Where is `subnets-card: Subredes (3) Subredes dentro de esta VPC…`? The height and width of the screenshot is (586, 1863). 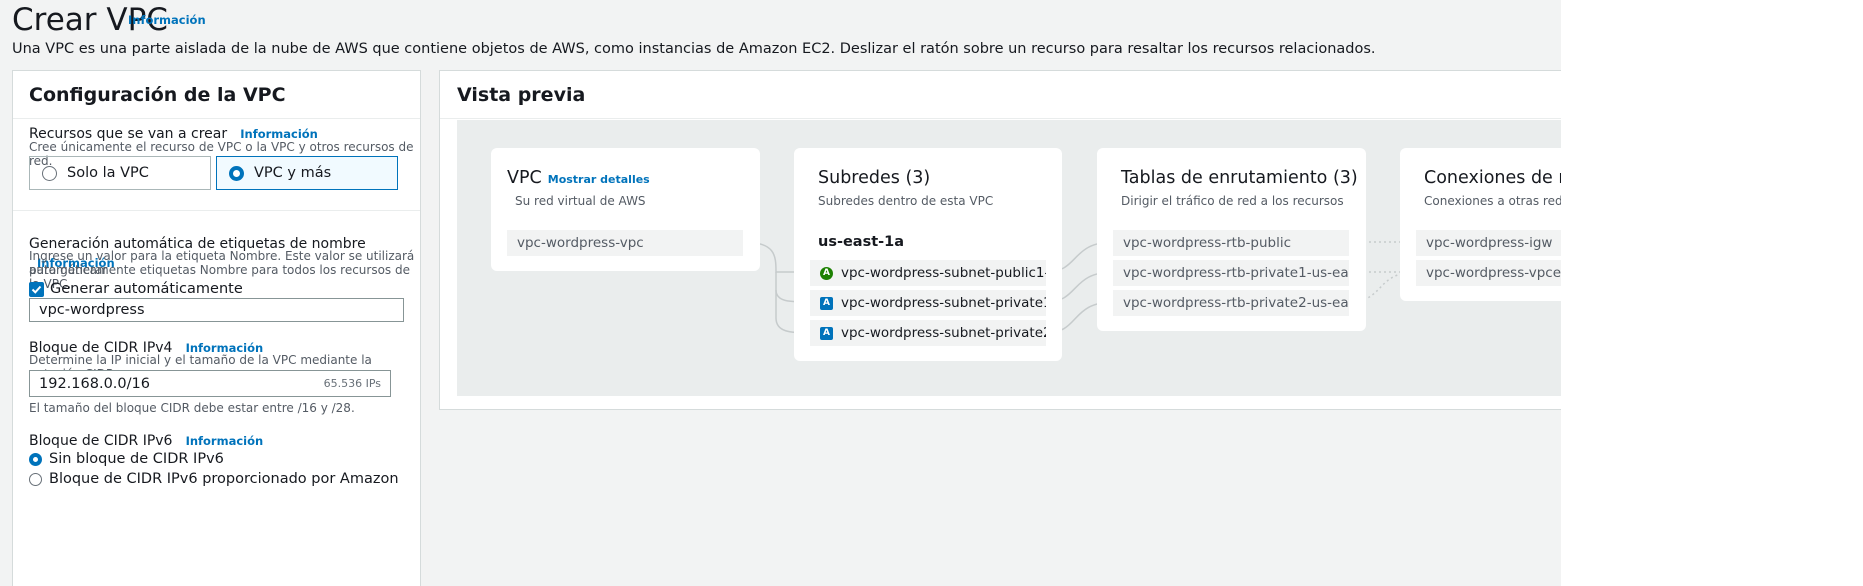 subnets-card: Subredes (3) Subredes dentro de esta VPC… is located at coordinates (928, 254).